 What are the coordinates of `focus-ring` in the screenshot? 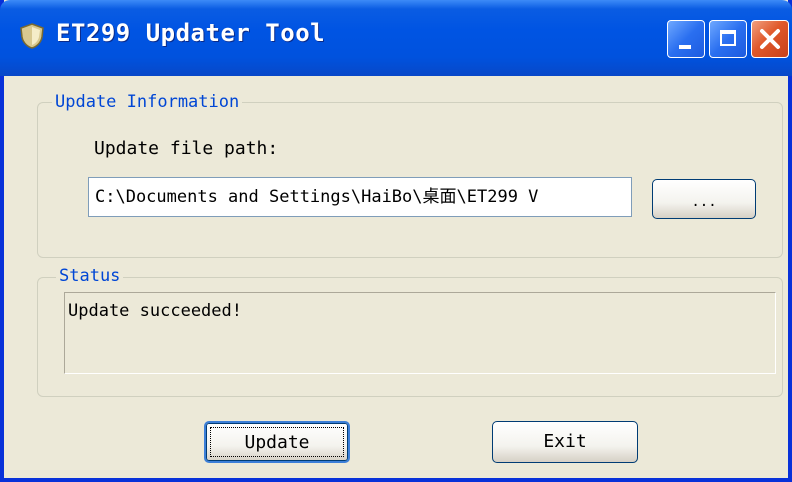 It's located at (277, 442).